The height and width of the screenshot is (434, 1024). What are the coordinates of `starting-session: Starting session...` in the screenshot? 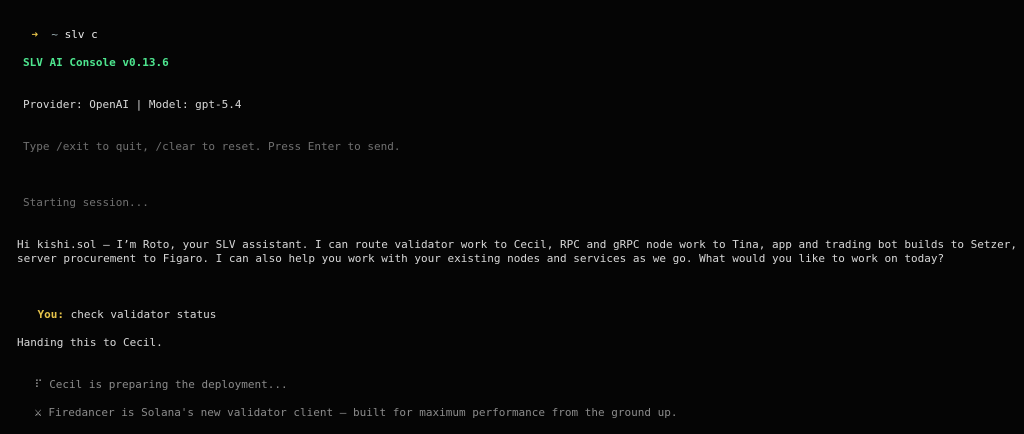 It's located at (86, 202).